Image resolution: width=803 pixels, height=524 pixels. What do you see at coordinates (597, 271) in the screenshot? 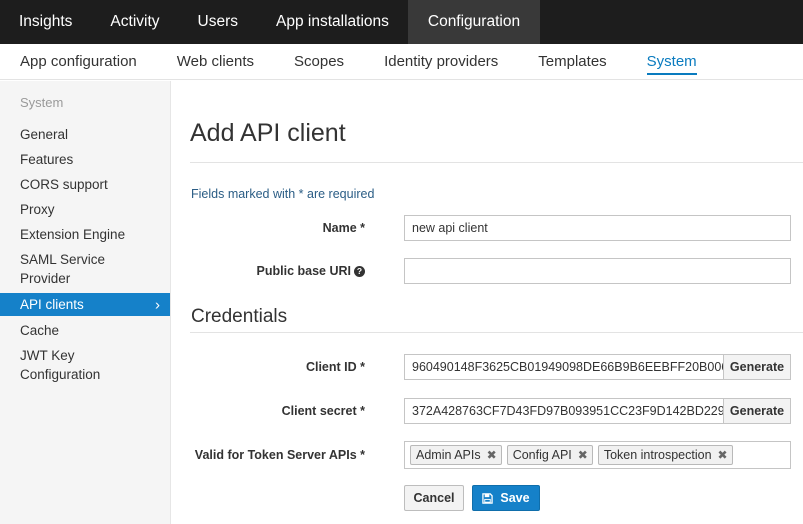
I see `public-uri-input` at bounding box center [597, 271].